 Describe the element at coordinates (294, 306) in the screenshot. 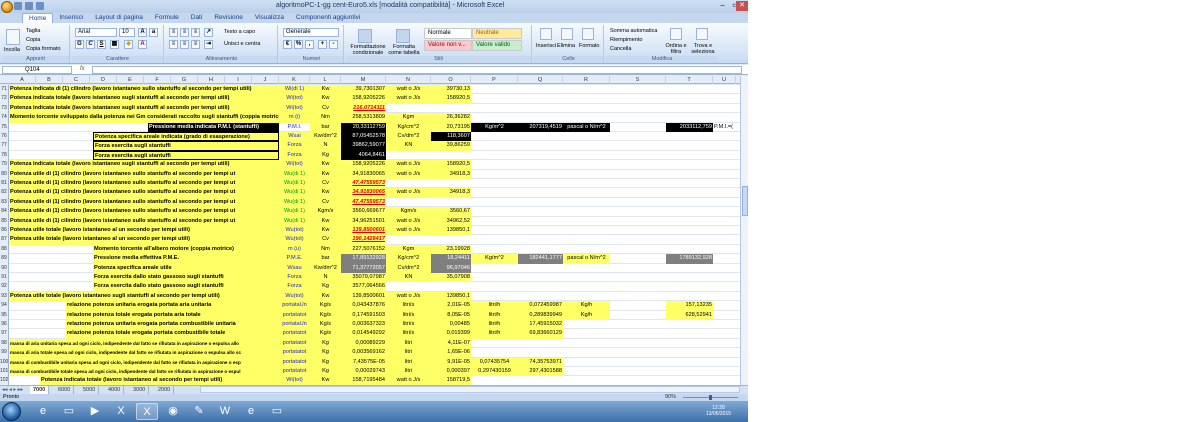

I see `symbol-cell: portataUn` at that location.